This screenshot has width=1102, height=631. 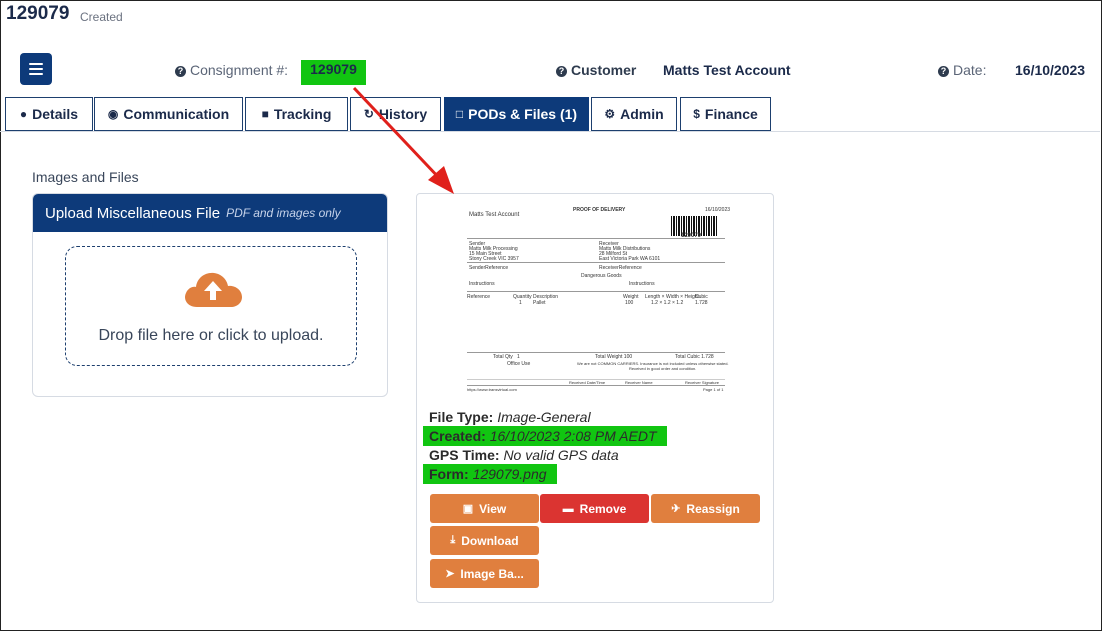 What do you see at coordinates (283, 213) in the screenshot?
I see `upload-subtitle: PDF and images only` at bounding box center [283, 213].